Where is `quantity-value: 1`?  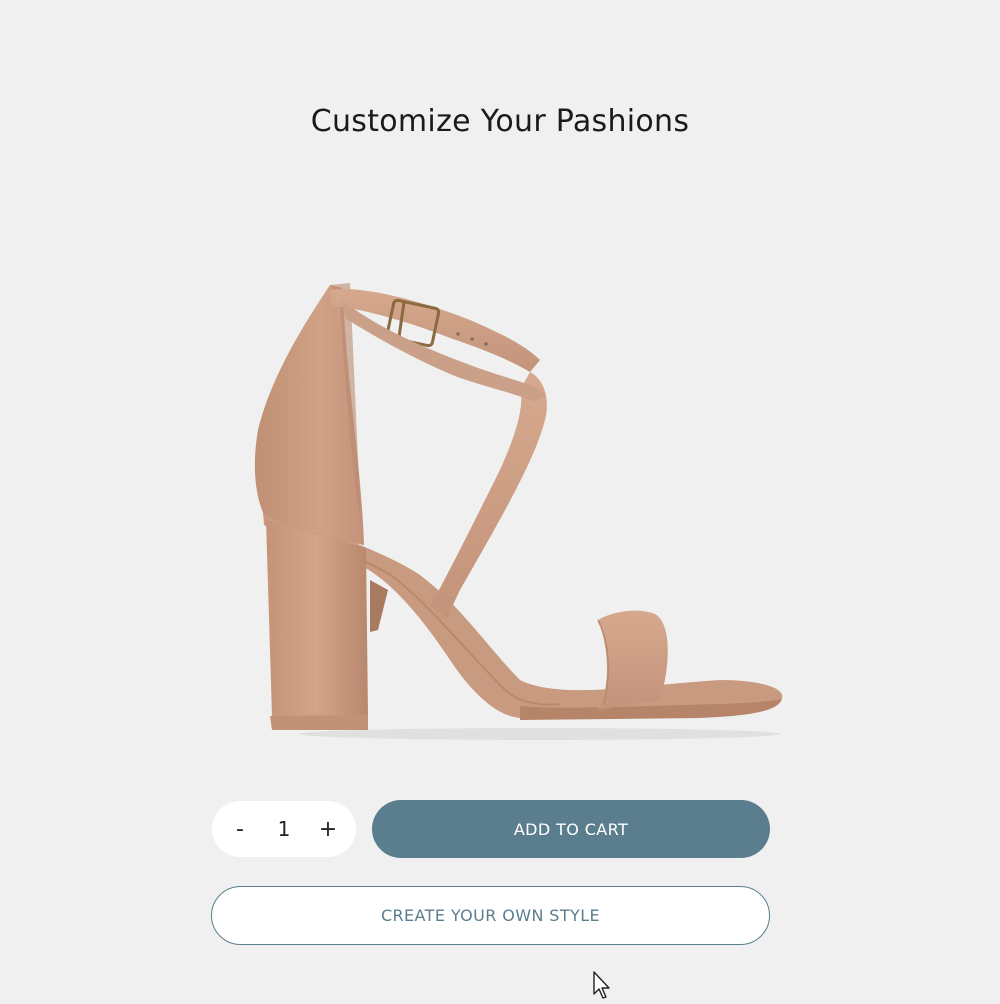 quantity-value: 1 is located at coordinates (284, 829).